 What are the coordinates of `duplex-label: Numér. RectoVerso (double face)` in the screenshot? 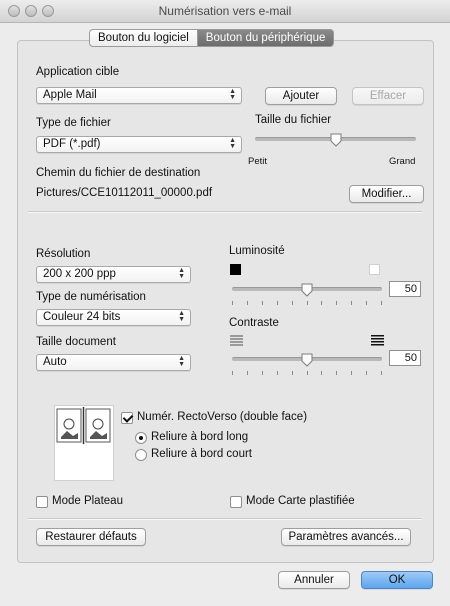 It's located at (222, 417).